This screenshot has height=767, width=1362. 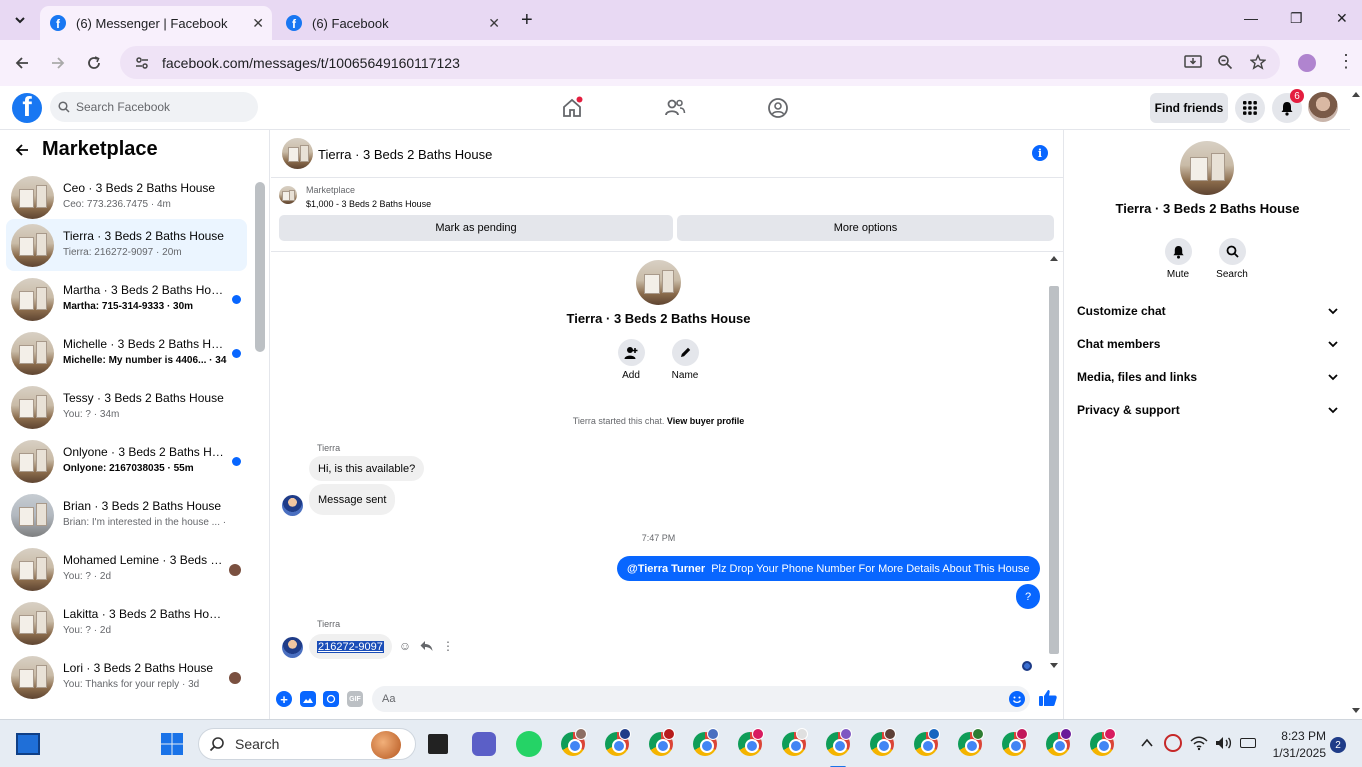 I want to click on home-icon, so click(x=572, y=108).